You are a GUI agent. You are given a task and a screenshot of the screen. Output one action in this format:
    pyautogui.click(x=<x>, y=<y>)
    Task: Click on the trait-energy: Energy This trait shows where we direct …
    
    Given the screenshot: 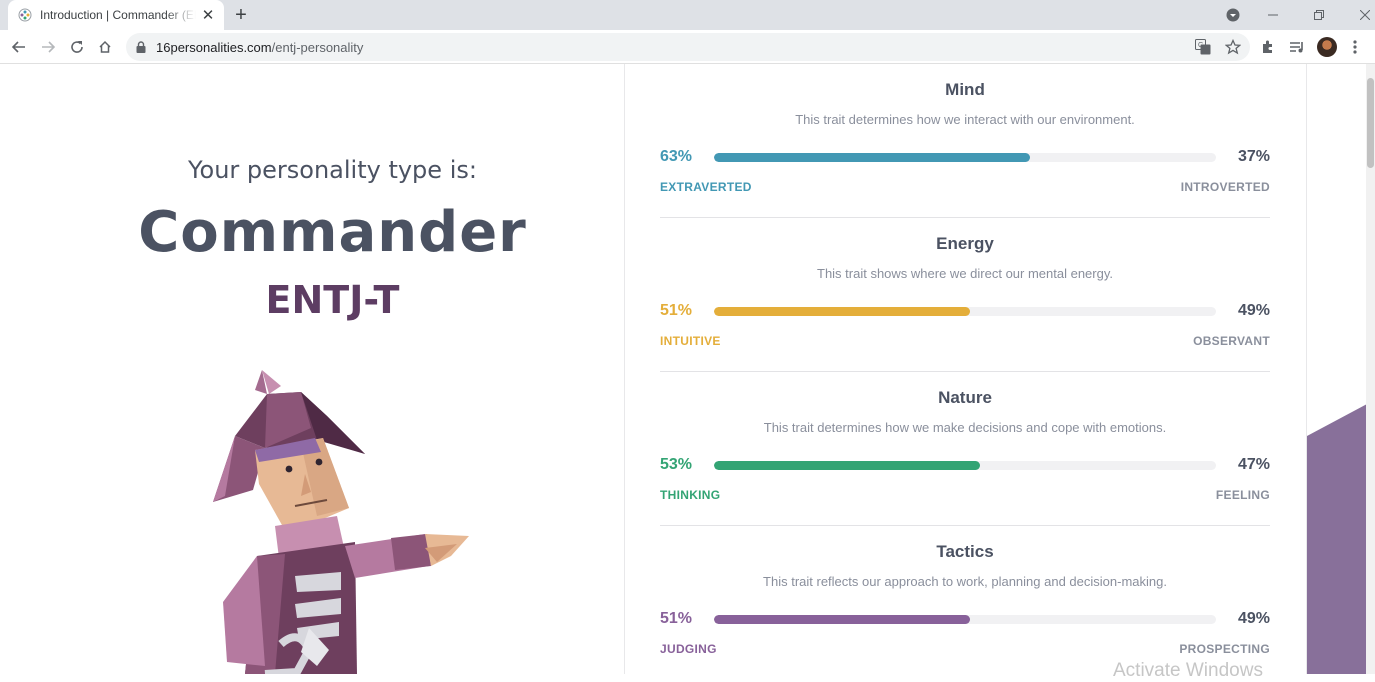 What is the action you would take?
    pyautogui.click(x=965, y=295)
    